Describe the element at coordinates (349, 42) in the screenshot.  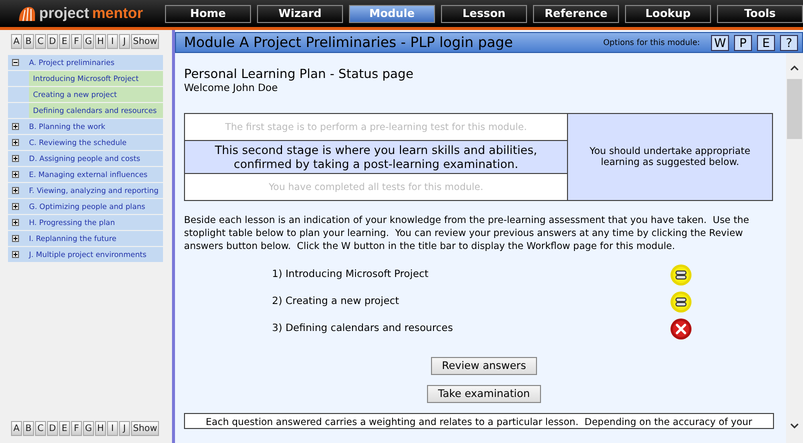
I see `page-title: Module A Project Preliminaries - PLP login page` at that location.